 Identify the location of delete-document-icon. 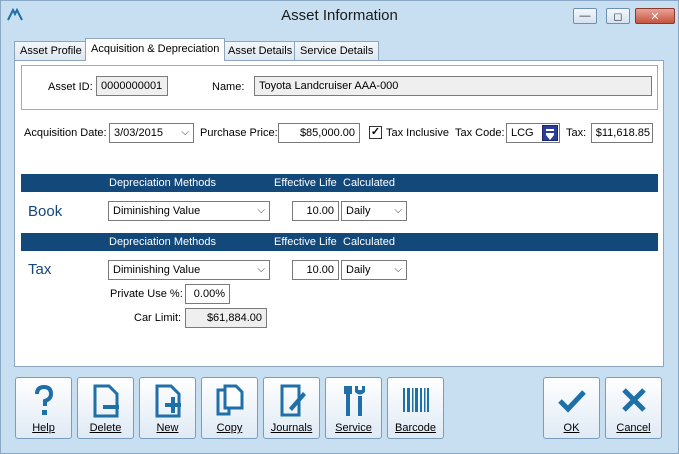
(106, 401).